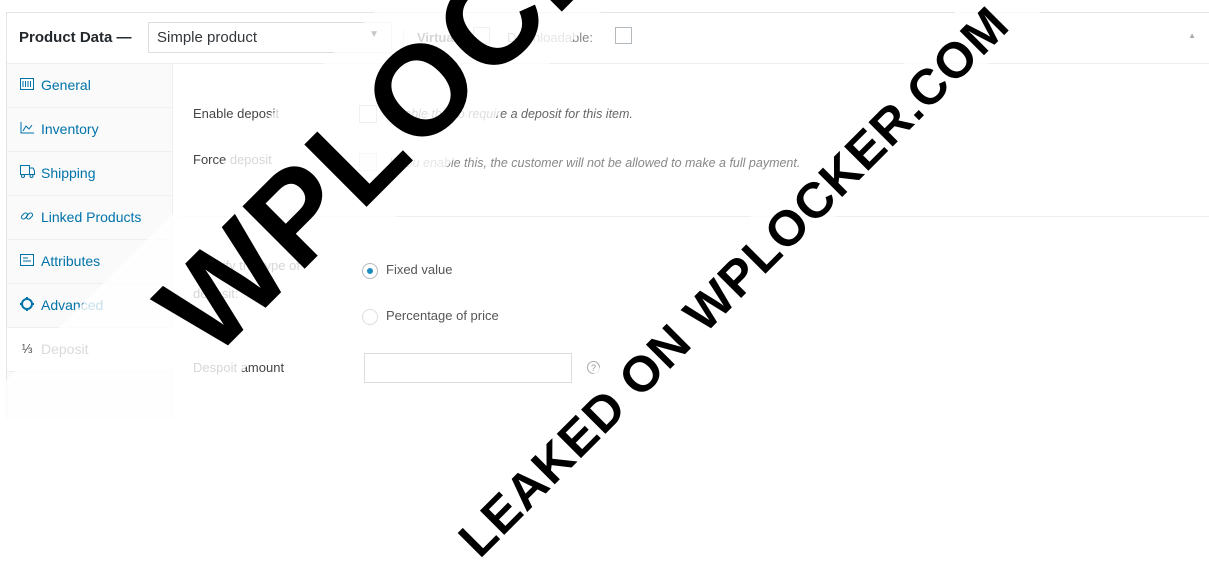  What do you see at coordinates (75, 37) in the screenshot?
I see `panel-title: Product Data —` at bounding box center [75, 37].